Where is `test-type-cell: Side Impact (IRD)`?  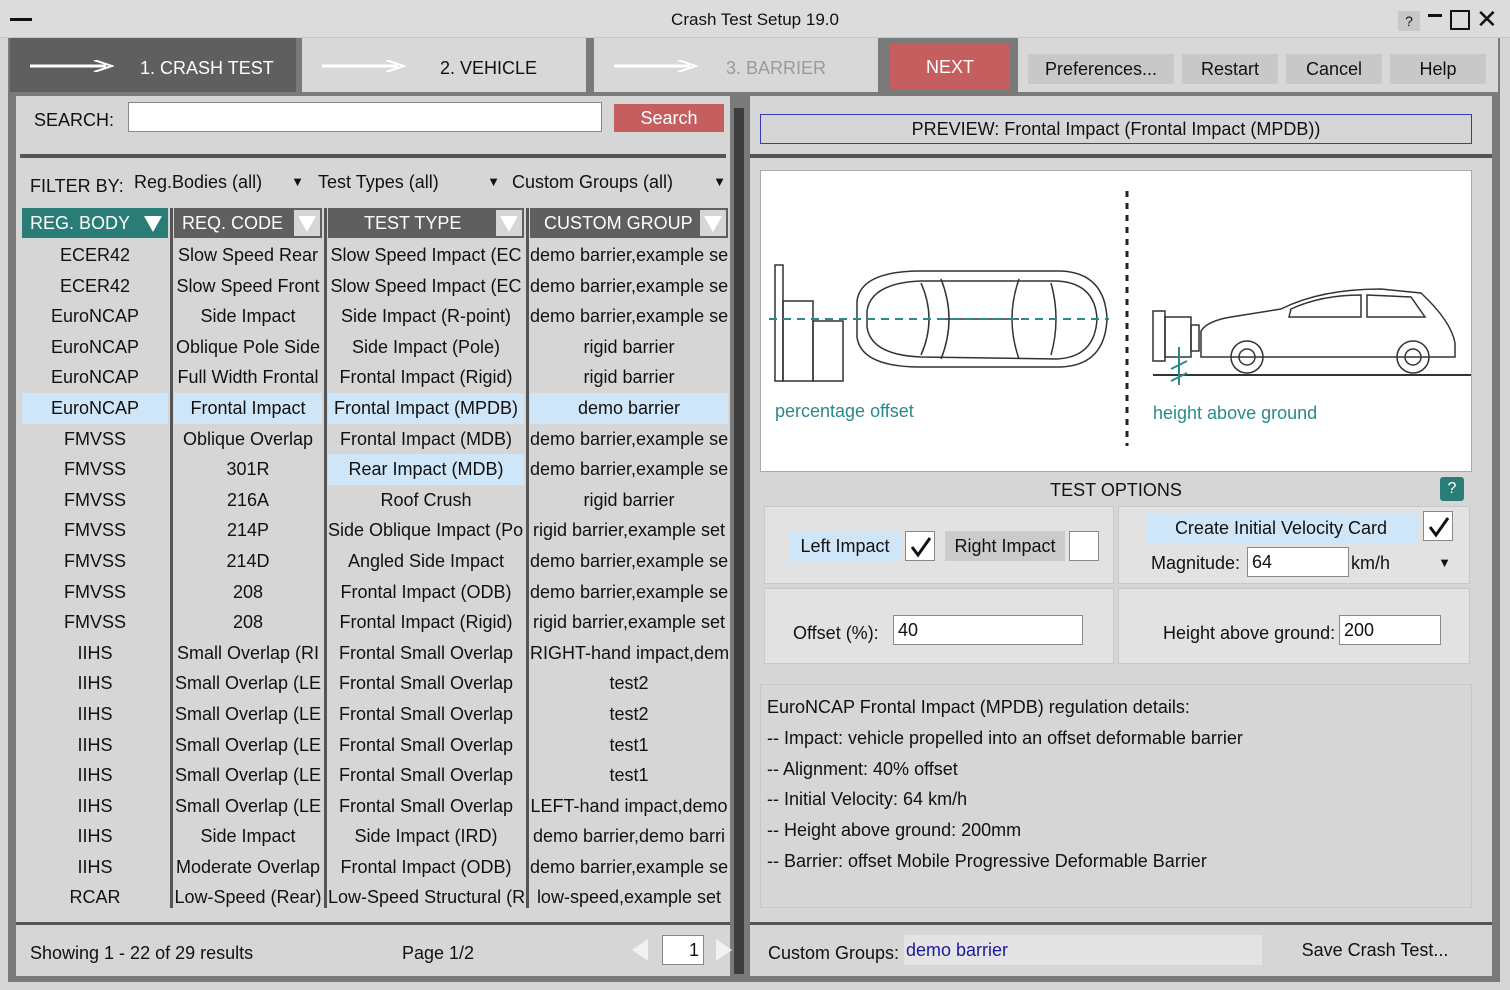 test-type-cell: Side Impact (IRD) is located at coordinates (426, 836).